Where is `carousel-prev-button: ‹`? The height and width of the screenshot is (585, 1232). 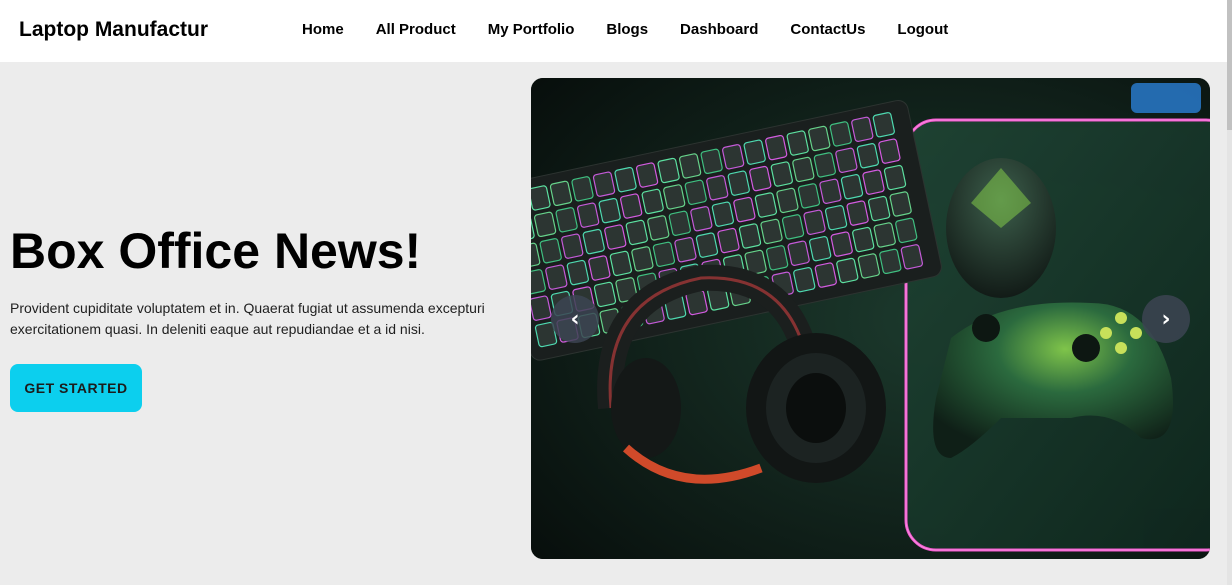
carousel-prev-button: ‹ is located at coordinates (575, 319).